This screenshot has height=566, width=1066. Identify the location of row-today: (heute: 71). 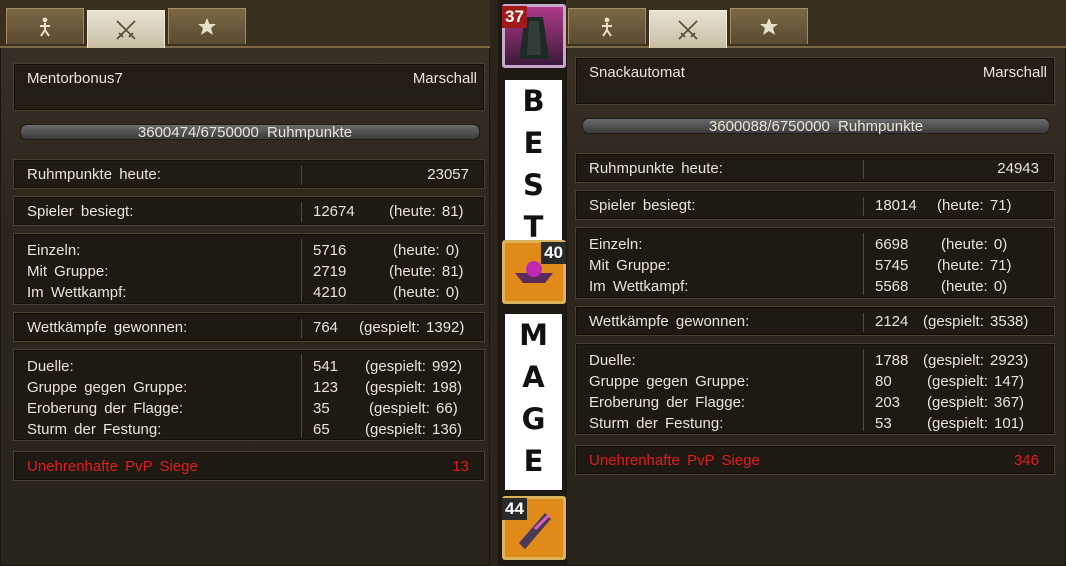
(974, 265).